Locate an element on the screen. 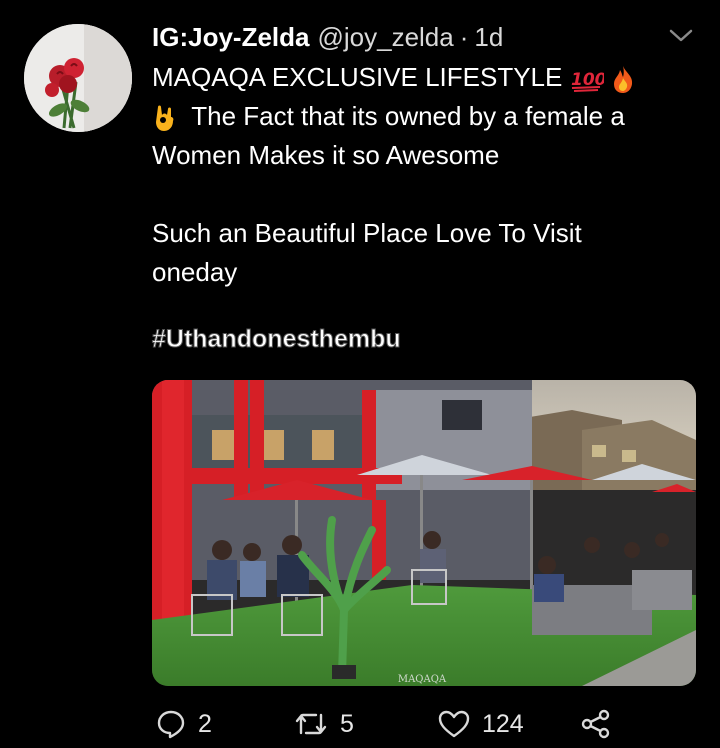 Image resolution: width=720 pixels, height=748 pixels. share-button is located at coordinates (596, 724).